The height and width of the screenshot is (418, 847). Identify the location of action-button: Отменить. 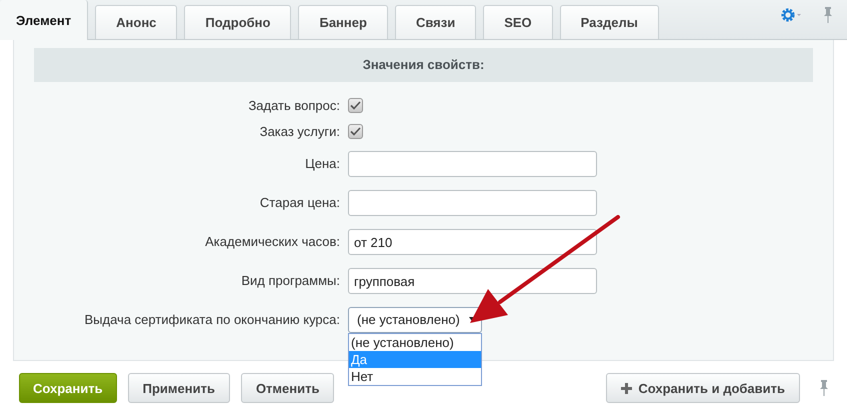
(287, 388).